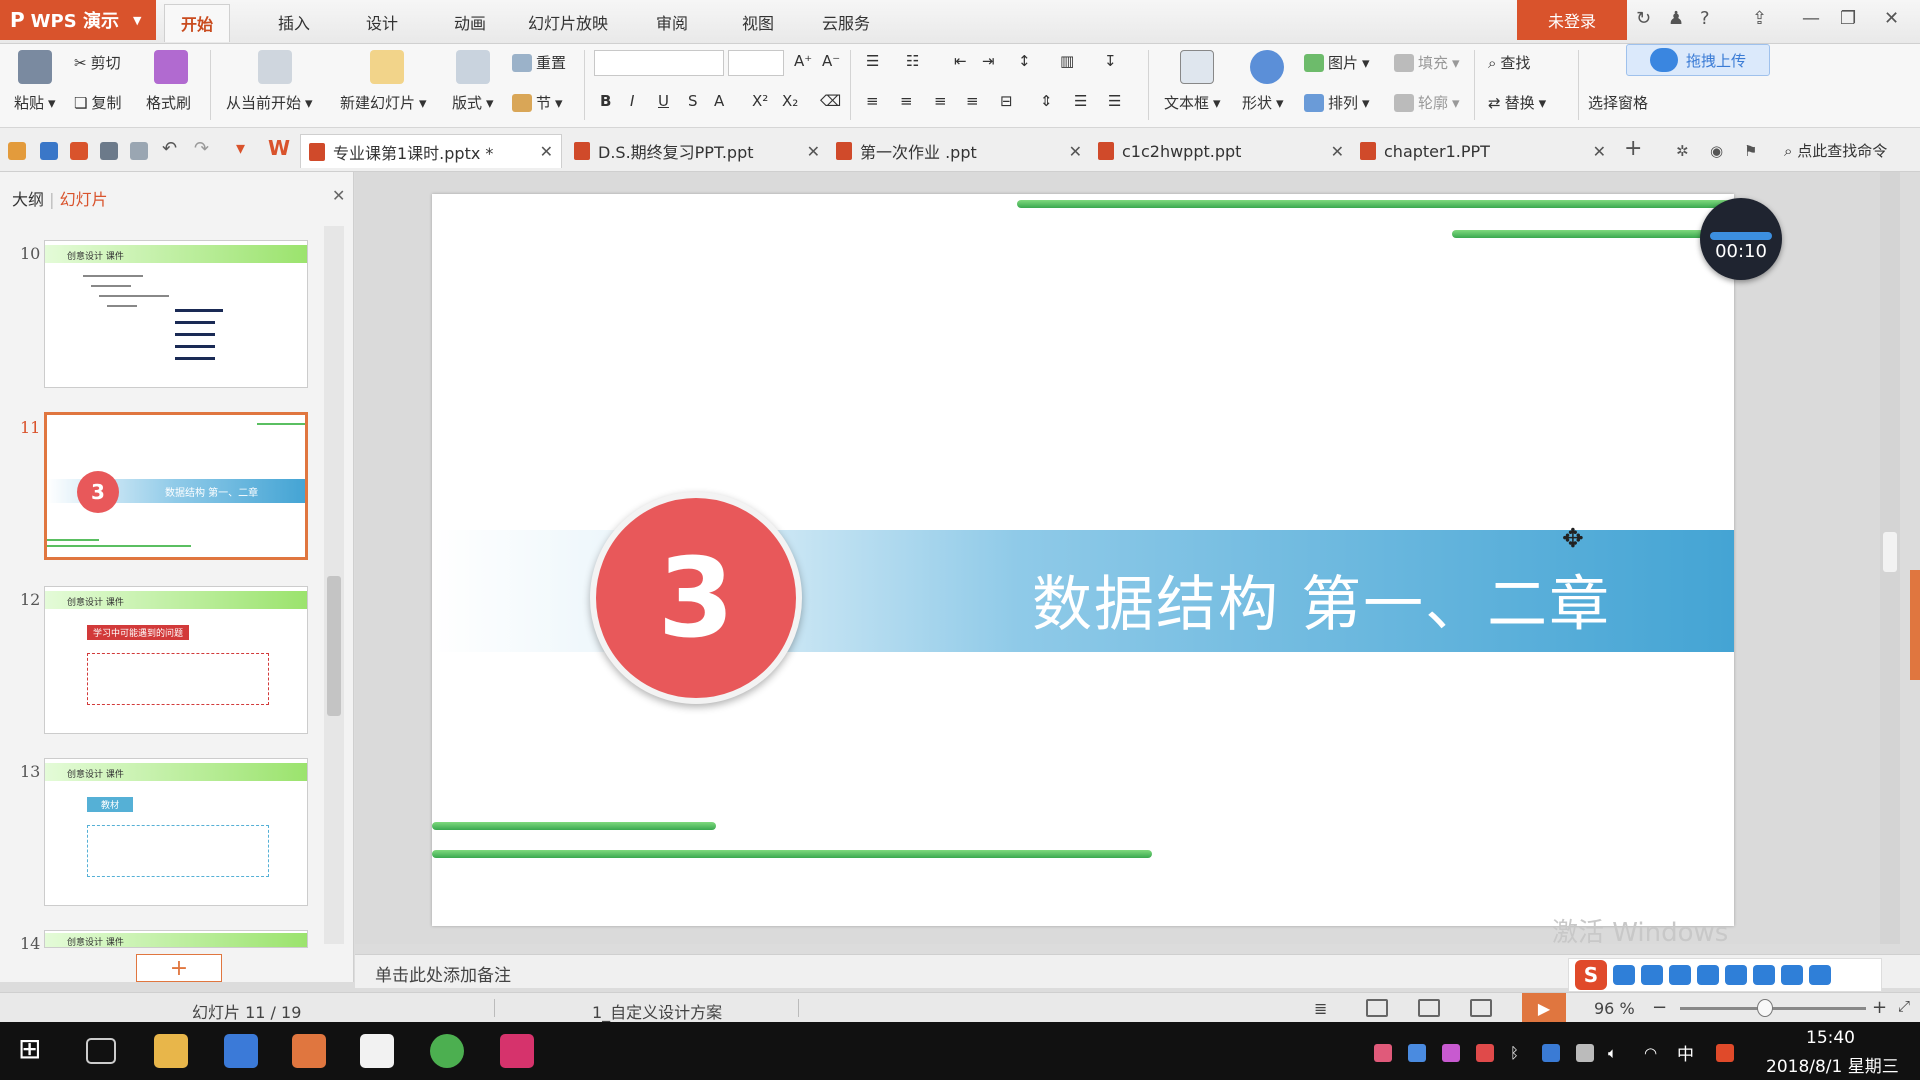 The width and height of the screenshot is (1920, 1080). What do you see at coordinates (1481, 1008) in the screenshot?
I see `reading-view-icon` at bounding box center [1481, 1008].